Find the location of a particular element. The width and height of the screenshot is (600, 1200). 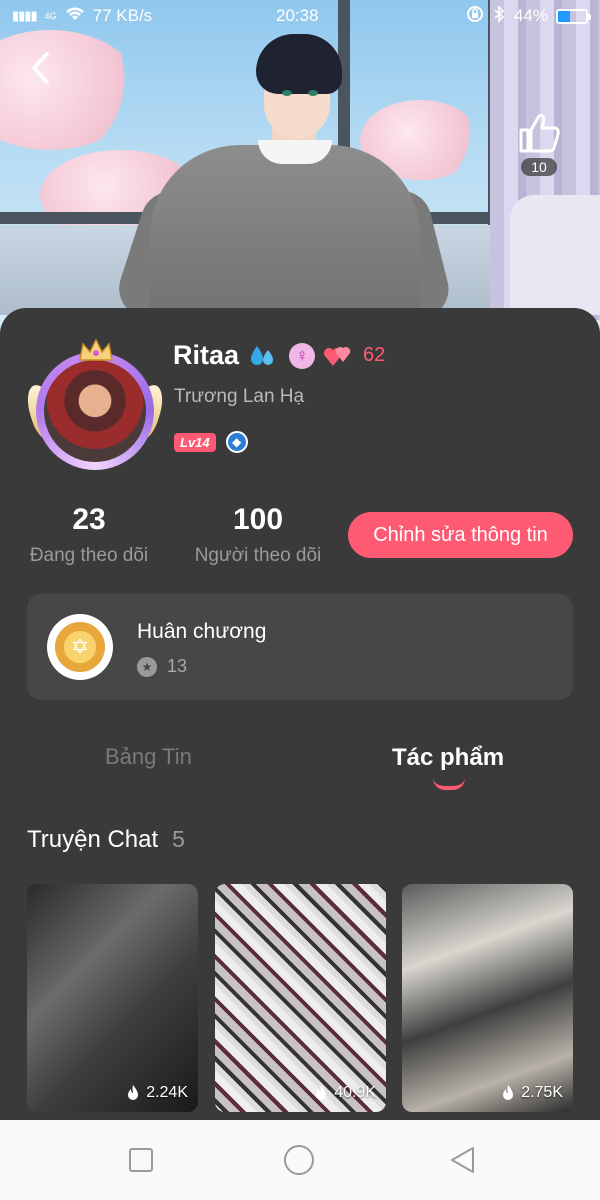

view-count-row: 2.75K is located at coordinates (532, 1093).